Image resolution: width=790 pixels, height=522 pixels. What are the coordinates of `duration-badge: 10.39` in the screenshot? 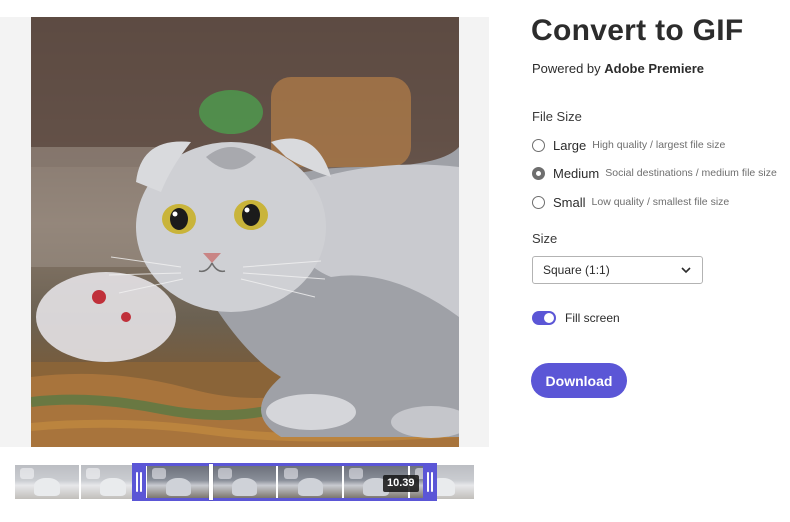 It's located at (401, 483).